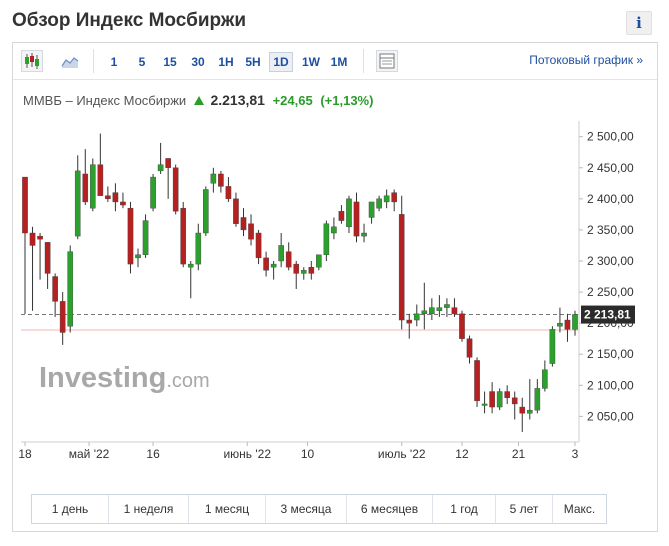 This screenshot has height=546, width=669. Describe the element at coordinates (524, 509) in the screenshot. I see `range-button: 5 лет` at that location.